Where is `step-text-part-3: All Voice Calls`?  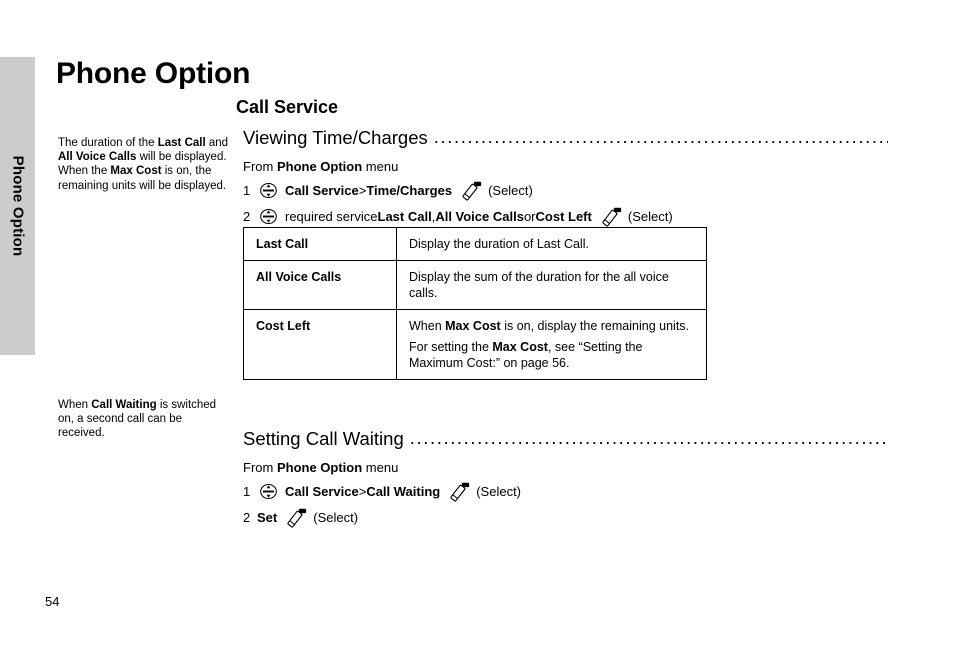
step-text-part-3: All Voice Calls is located at coordinates (479, 216).